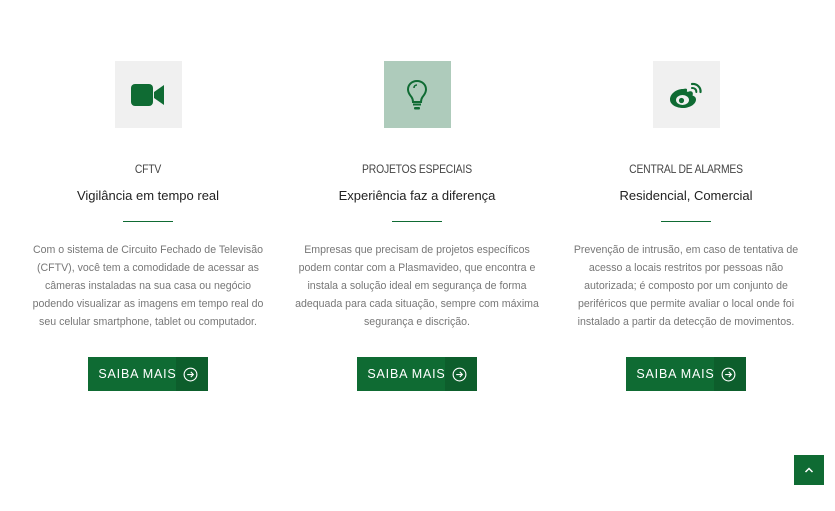 The width and height of the screenshot is (835, 511). I want to click on service-title: CFTV, so click(148, 170).